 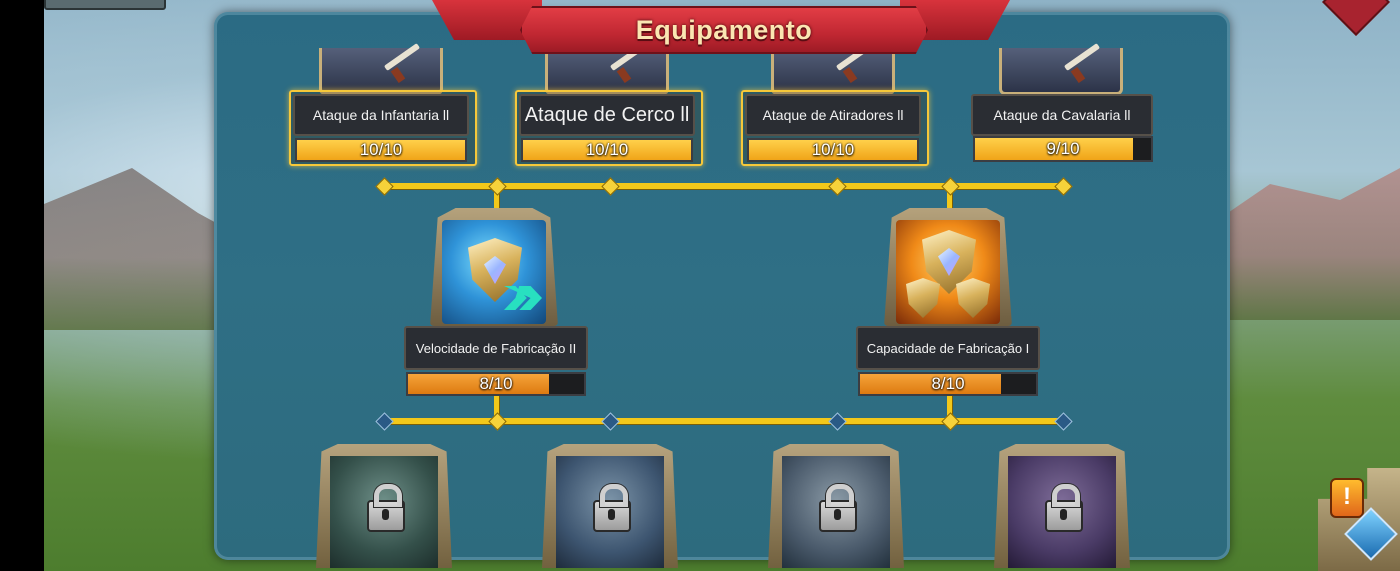 What do you see at coordinates (381, 69) in the screenshot?
I see `infantry-sword-icon` at bounding box center [381, 69].